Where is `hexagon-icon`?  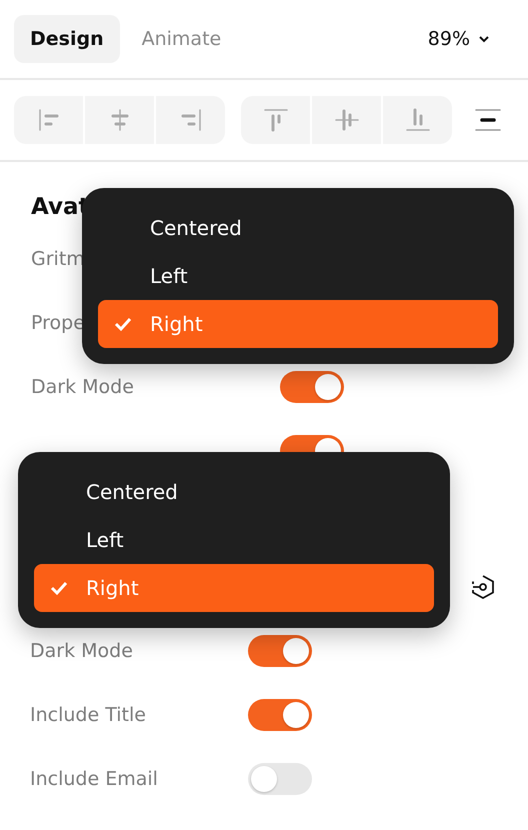 hexagon-icon is located at coordinates (483, 587).